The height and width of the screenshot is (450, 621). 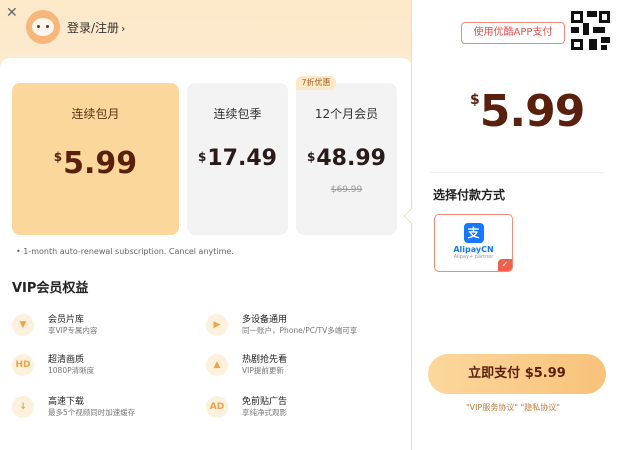 What do you see at coordinates (513, 33) in the screenshot?
I see `app-pay-button: 使用优酷APP支付` at bounding box center [513, 33].